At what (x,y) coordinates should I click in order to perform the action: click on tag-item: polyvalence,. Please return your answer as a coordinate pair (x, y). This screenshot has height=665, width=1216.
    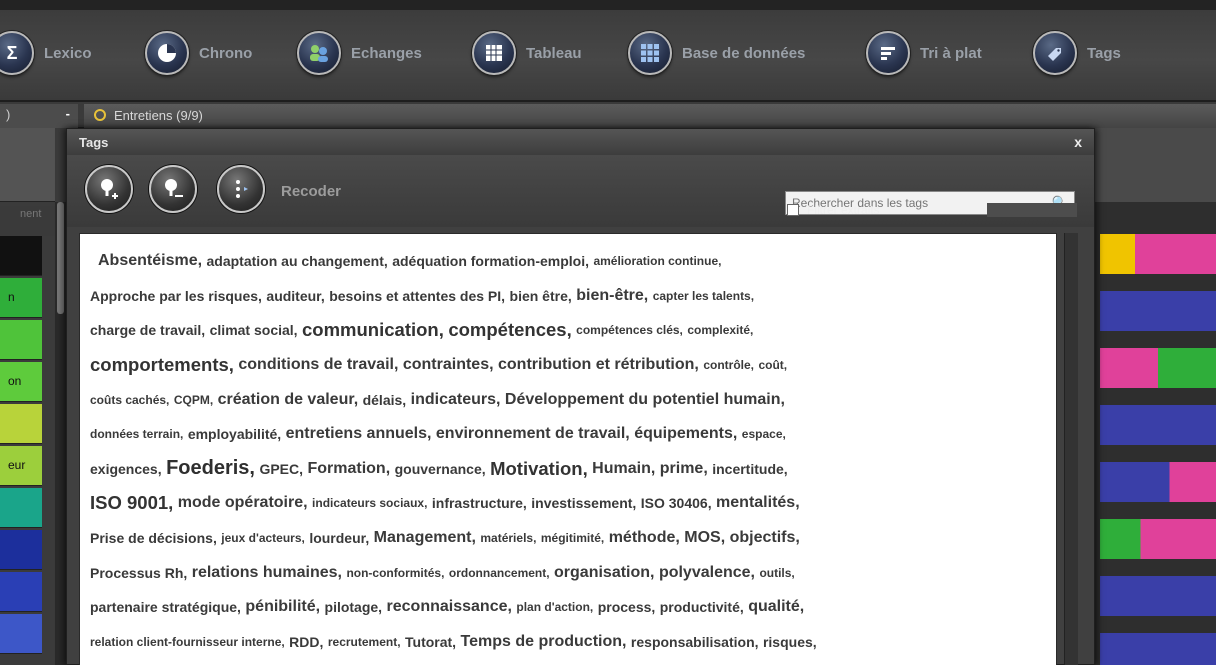
    Looking at the image, I should click on (707, 573).